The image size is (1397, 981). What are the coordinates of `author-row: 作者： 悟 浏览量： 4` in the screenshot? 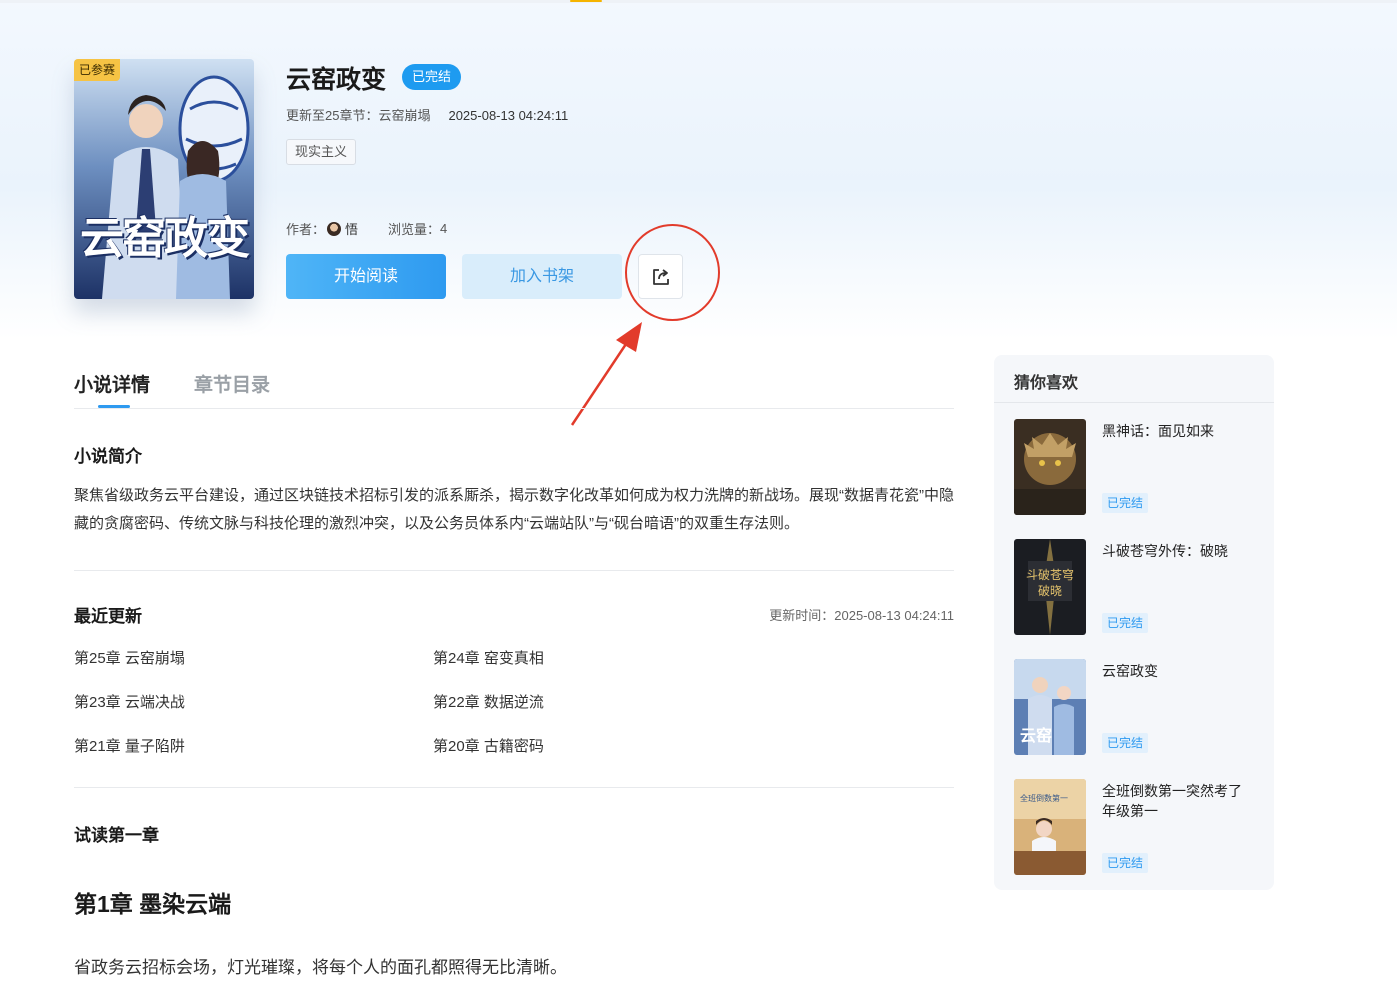 It's located at (366, 228).